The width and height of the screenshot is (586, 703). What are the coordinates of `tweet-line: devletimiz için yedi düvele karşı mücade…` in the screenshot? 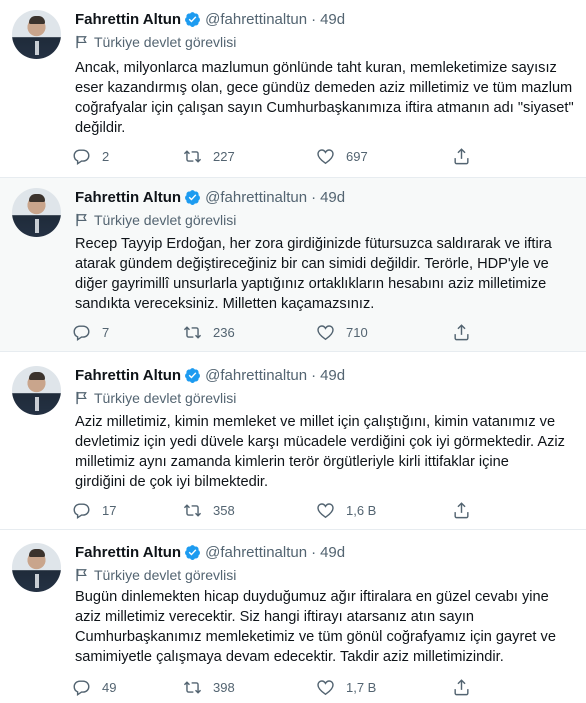 It's located at (320, 442).